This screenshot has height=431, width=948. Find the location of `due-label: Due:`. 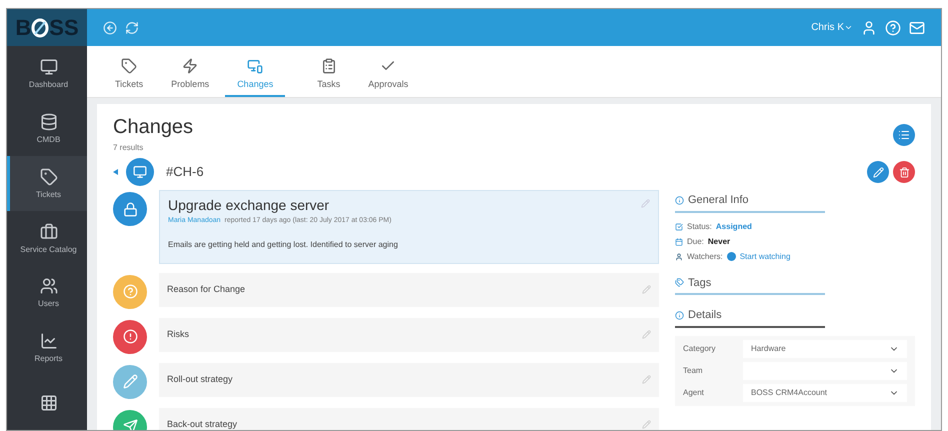

due-label: Due: is located at coordinates (695, 242).